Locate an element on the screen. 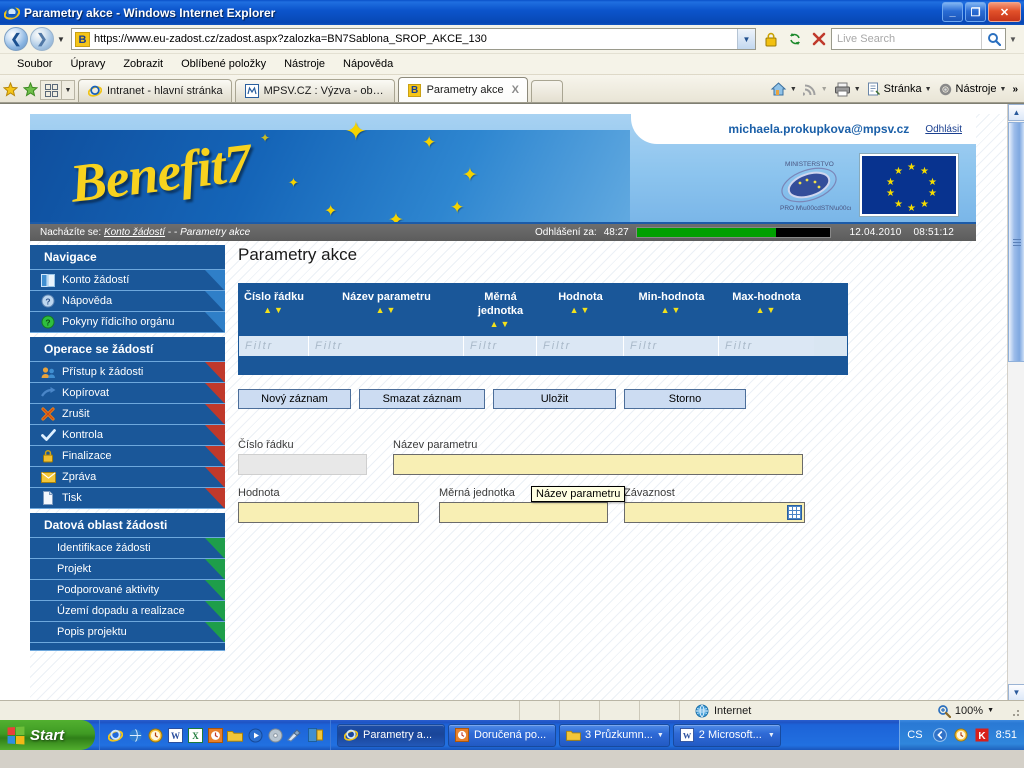 Image resolution: width=1024 pixels, height=768 pixels. excel-icon: X is located at coordinates (195, 735).